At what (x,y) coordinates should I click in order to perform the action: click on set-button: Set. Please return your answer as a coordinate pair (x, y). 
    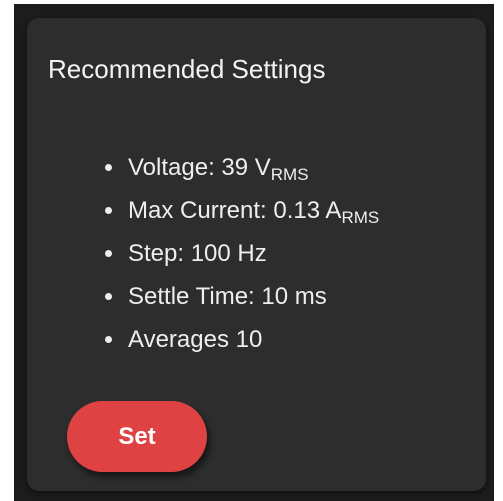
    Looking at the image, I should click on (137, 436).